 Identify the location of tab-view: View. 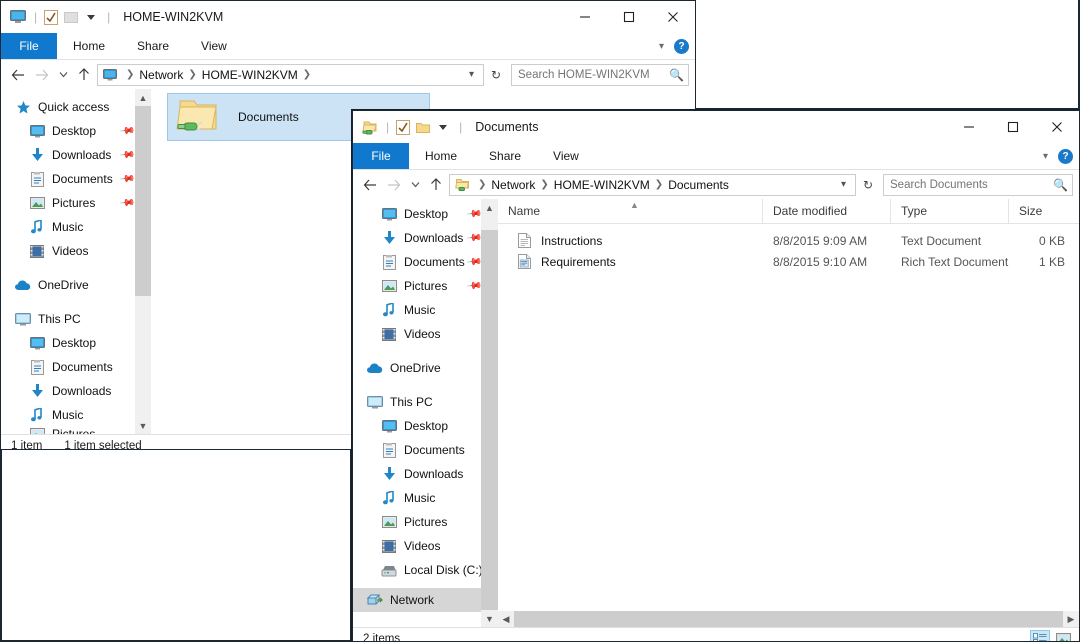
(214, 46).